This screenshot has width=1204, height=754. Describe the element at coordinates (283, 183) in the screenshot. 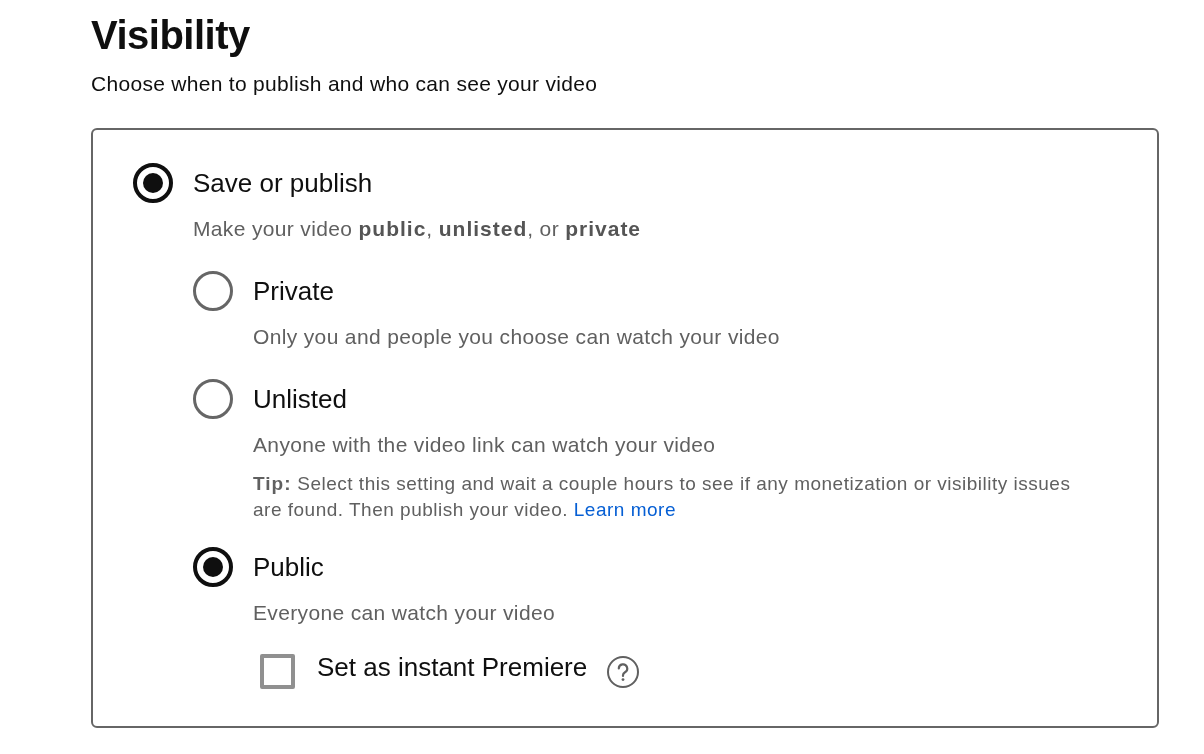

I see `option-label: Save or publish` at that location.